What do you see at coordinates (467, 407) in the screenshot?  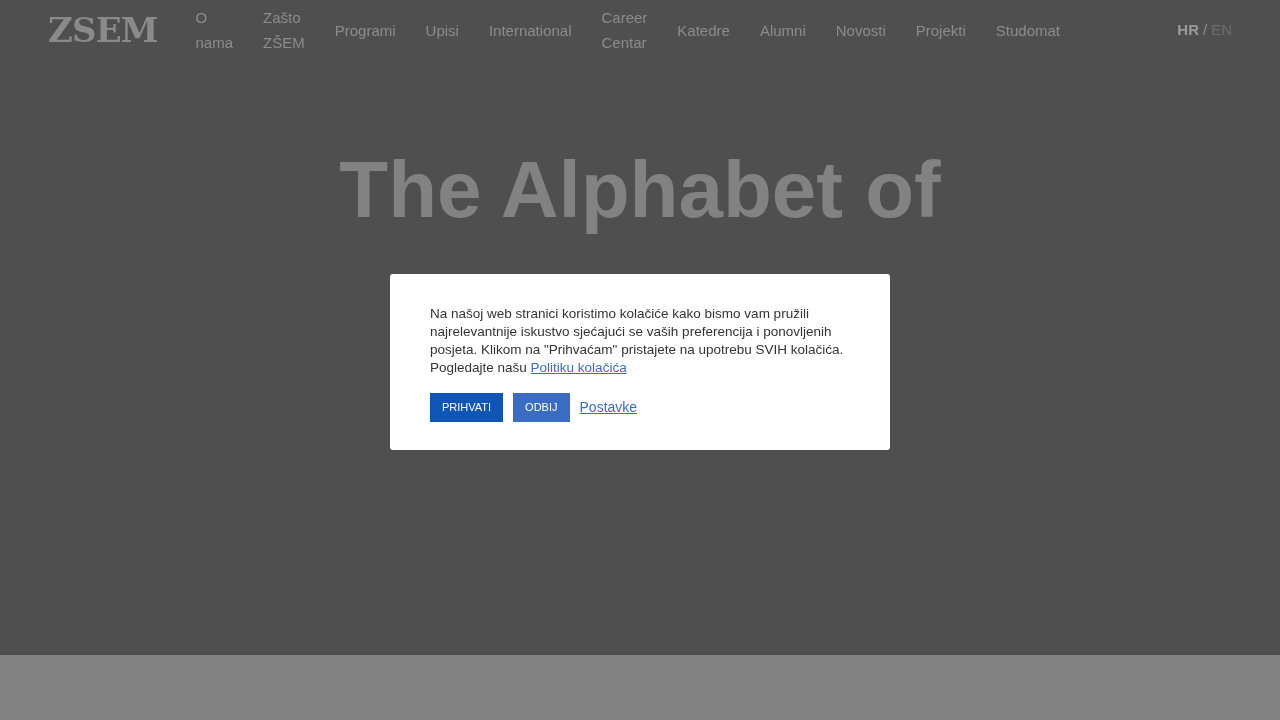 I see `accept-button: PRIHVATI` at bounding box center [467, 407].